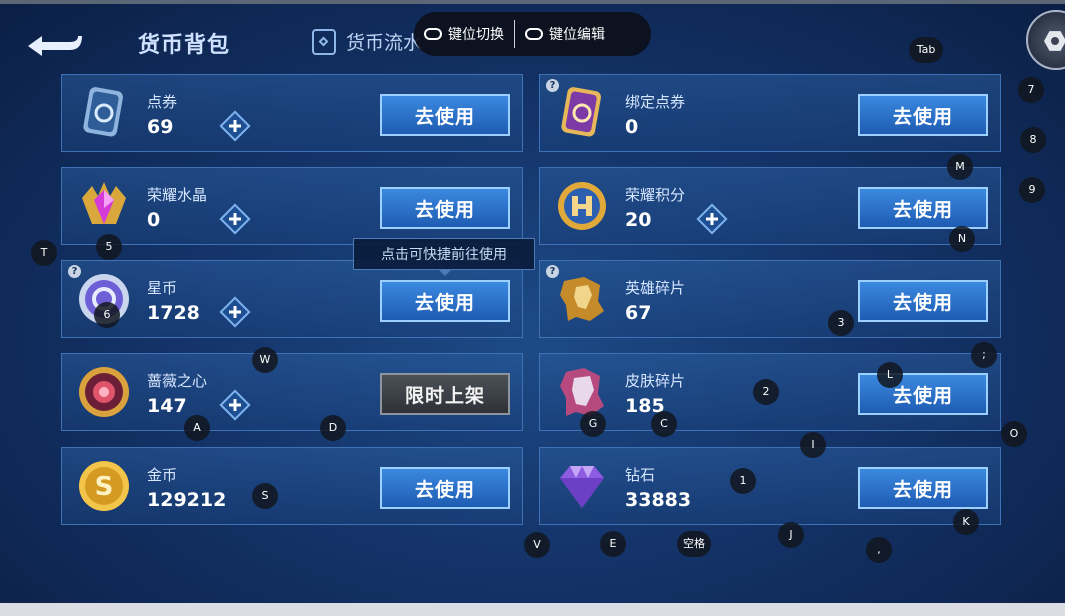  Describe the element at coordinates (184, 45) in the screenshot. I see `page-title: 货币背包` at that location.